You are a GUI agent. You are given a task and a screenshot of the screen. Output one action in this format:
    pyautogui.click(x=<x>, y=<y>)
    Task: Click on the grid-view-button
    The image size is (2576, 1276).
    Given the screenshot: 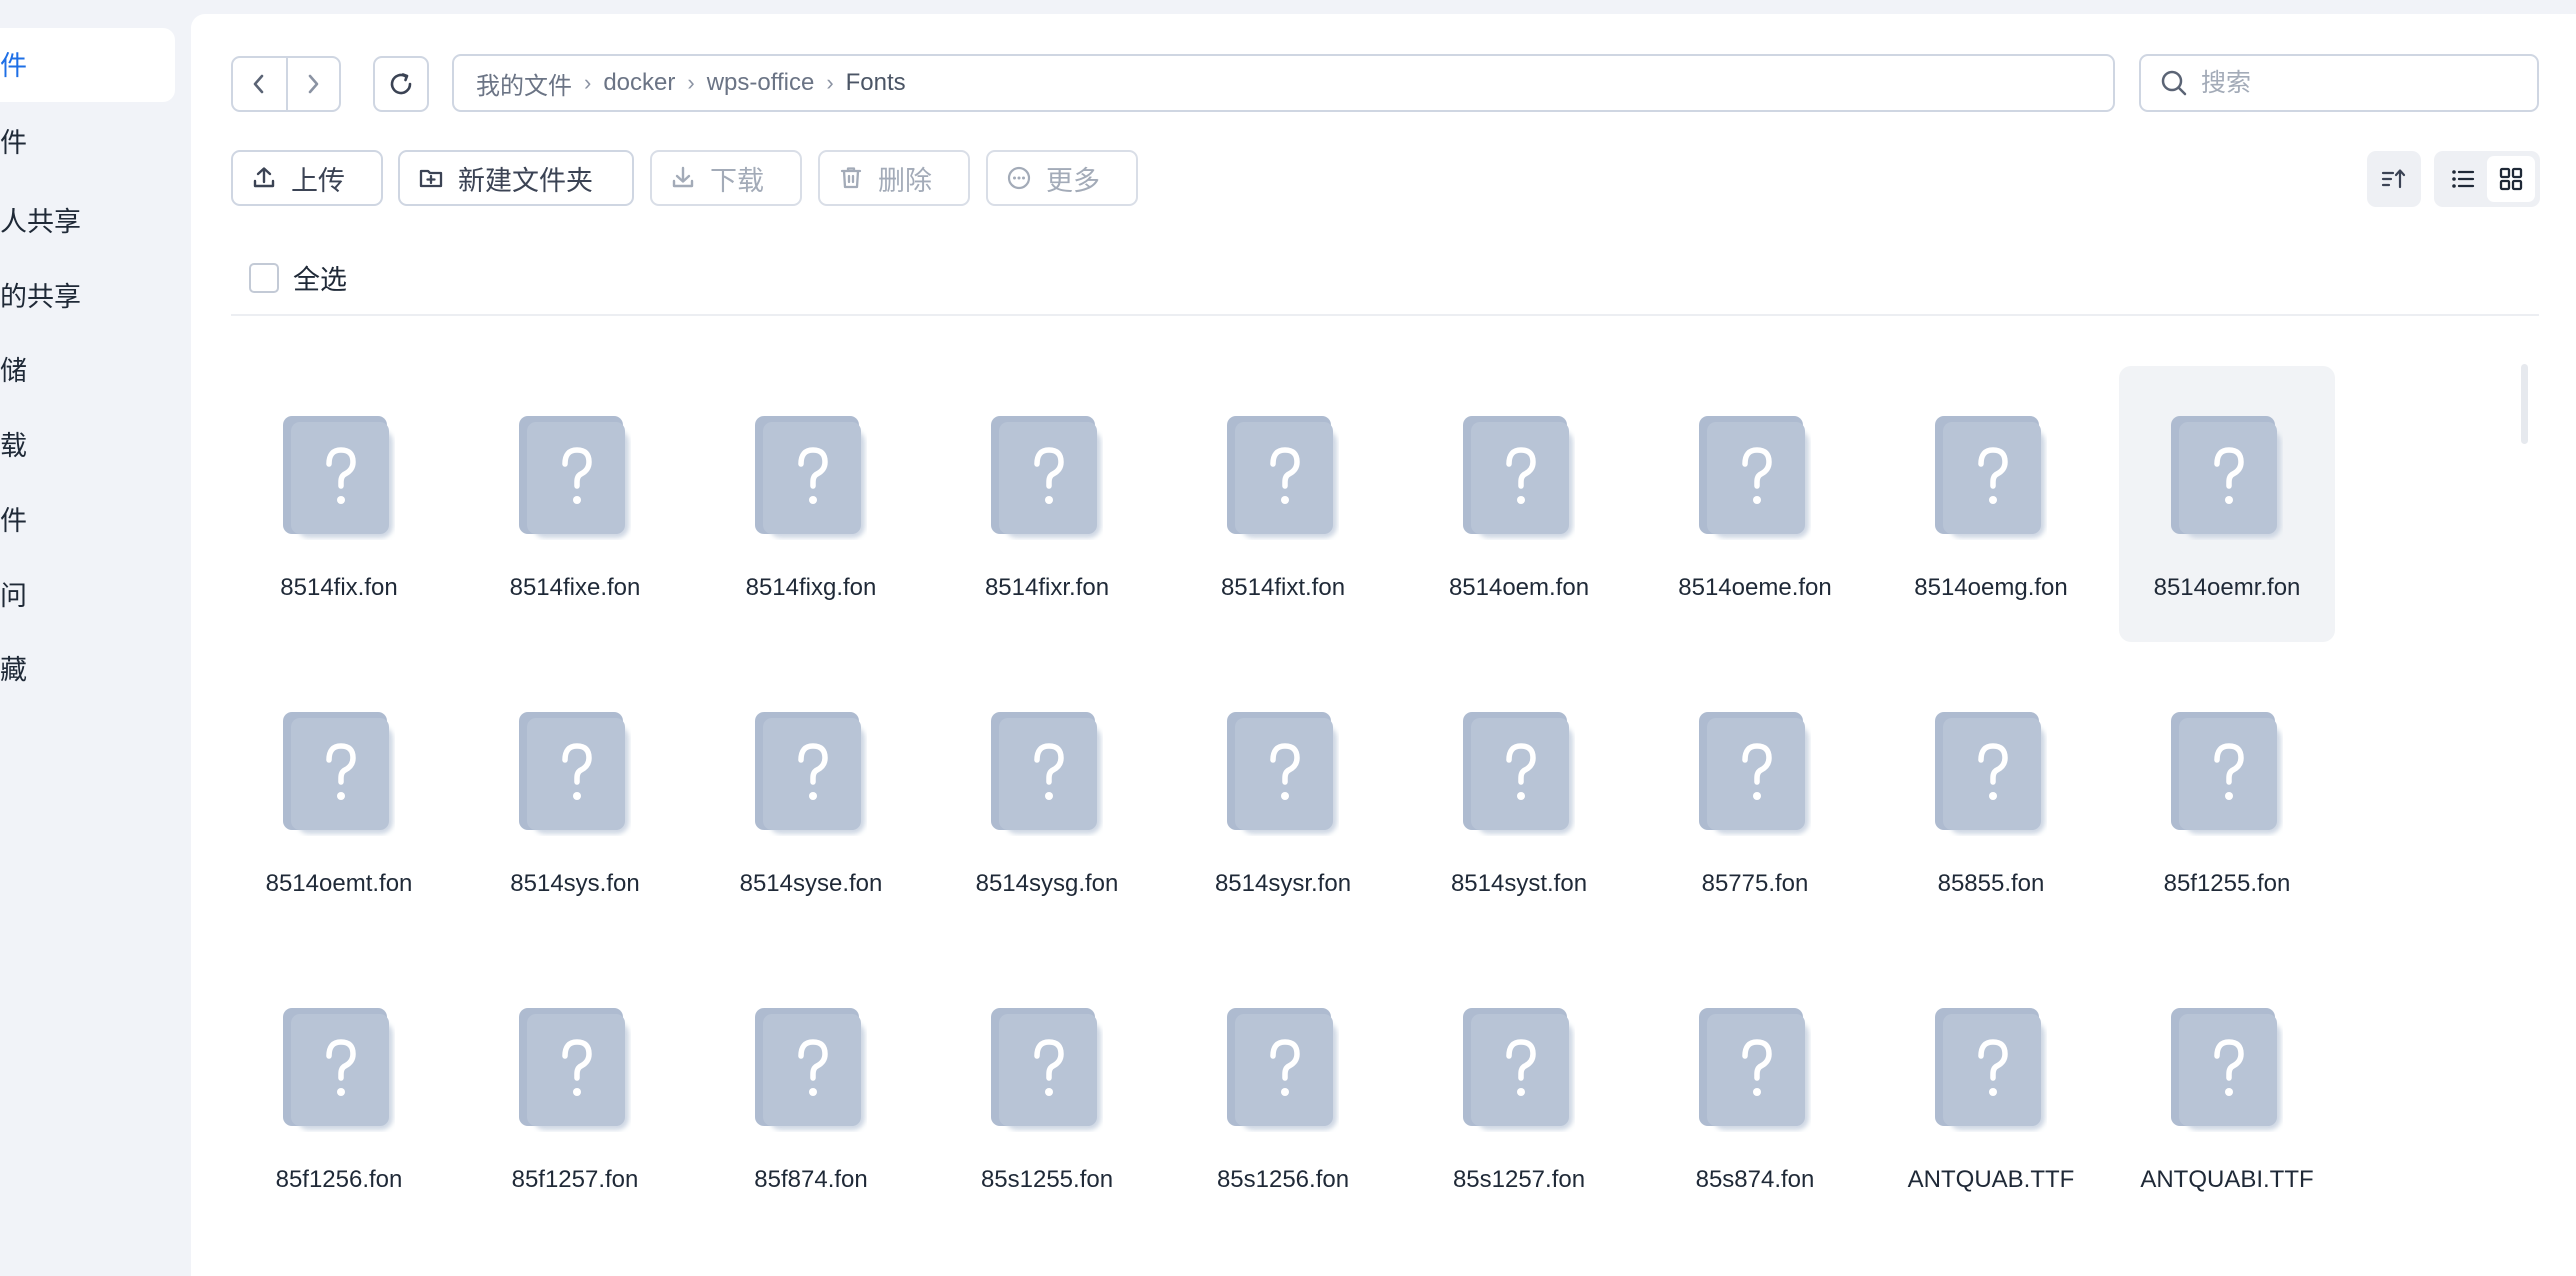 What is the action you would take?
    pyautogui.click(x=2511, y=179)
    